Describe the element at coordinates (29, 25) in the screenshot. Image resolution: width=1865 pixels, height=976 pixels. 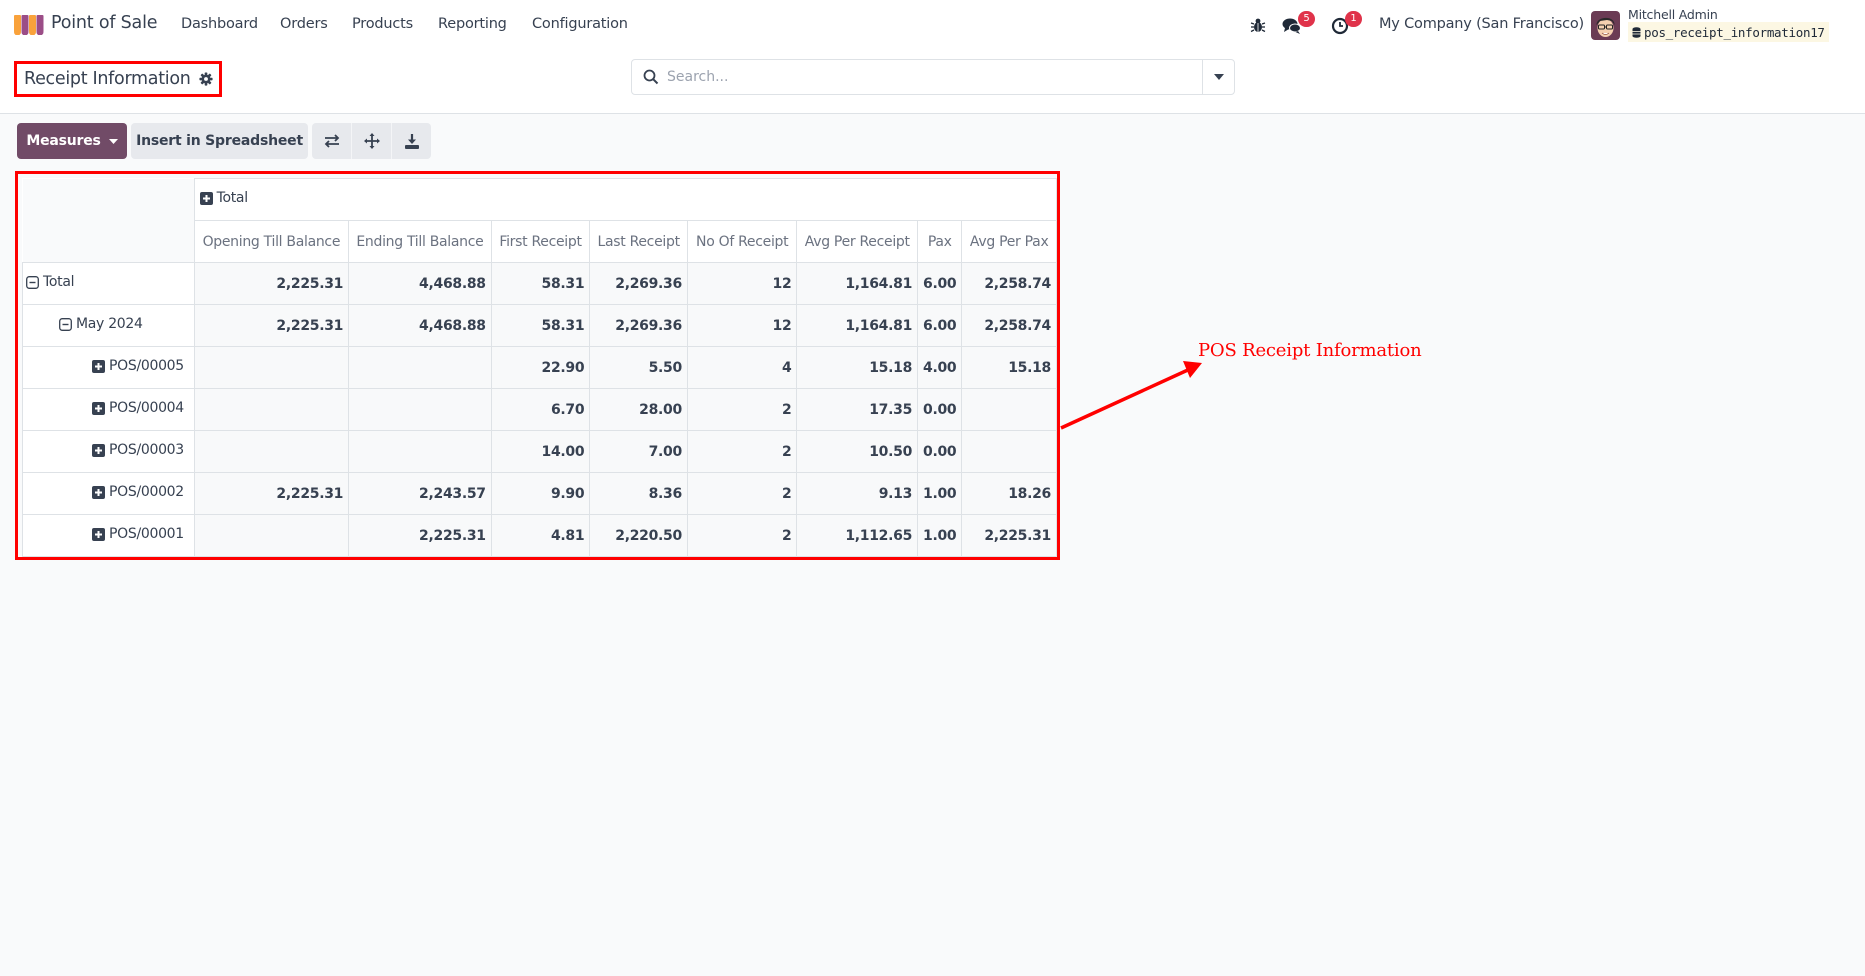
I see `pos-logo-icon` at that location.